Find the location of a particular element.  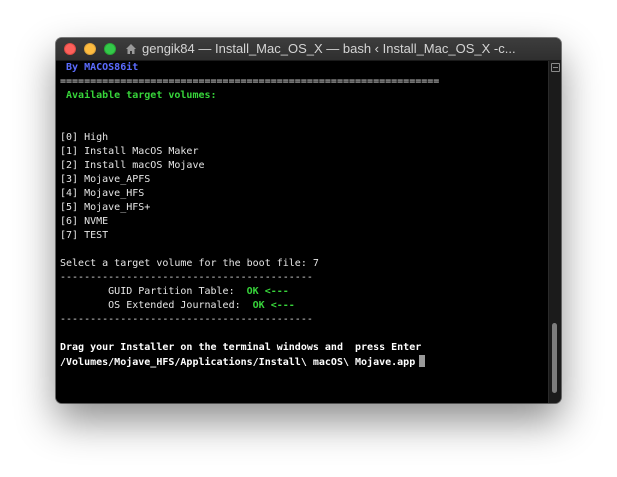

volume-item: [4] Mojave_HFS is located at coordinates (102, 193).